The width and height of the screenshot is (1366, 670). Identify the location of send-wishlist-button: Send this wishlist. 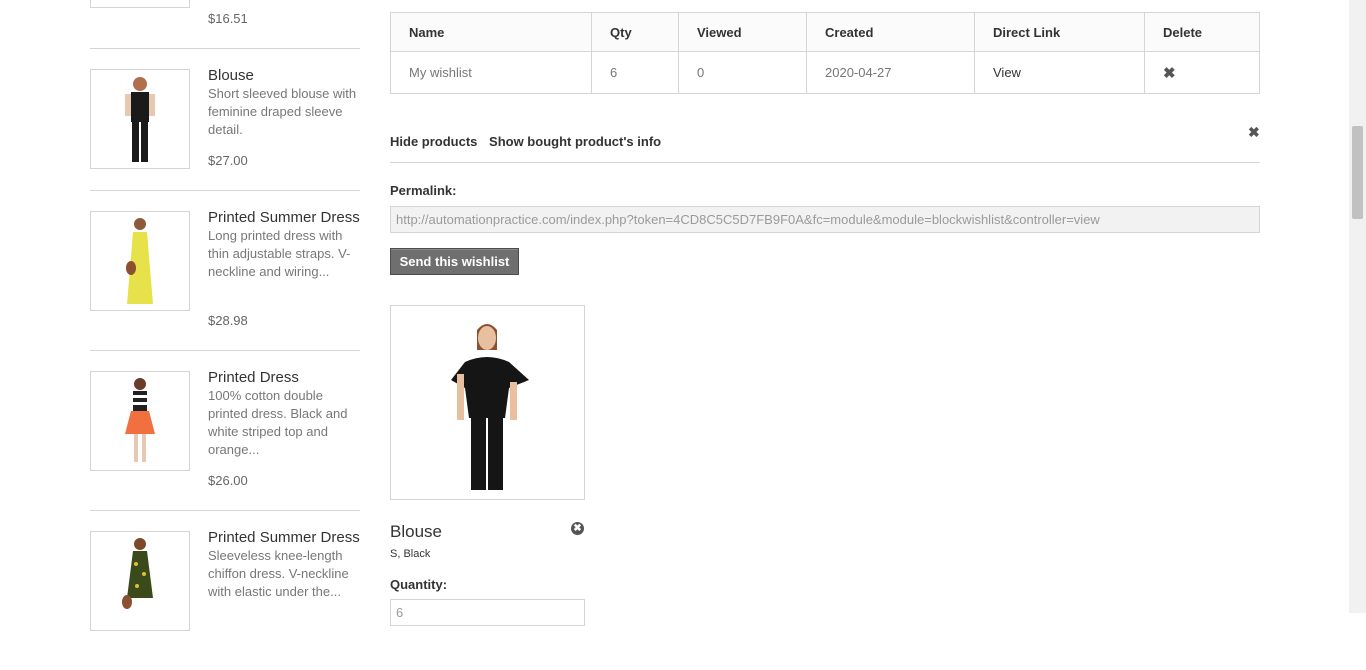
(454, 261).